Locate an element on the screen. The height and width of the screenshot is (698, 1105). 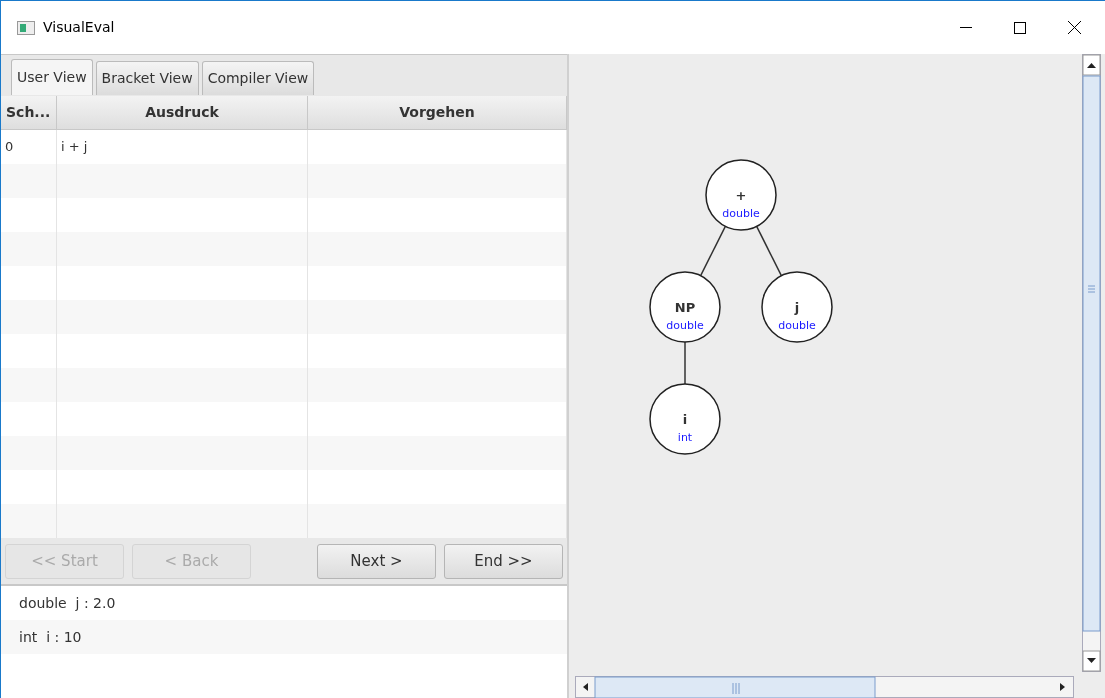
variable-entry: int i : 10 is located at coordinates (50, 637).